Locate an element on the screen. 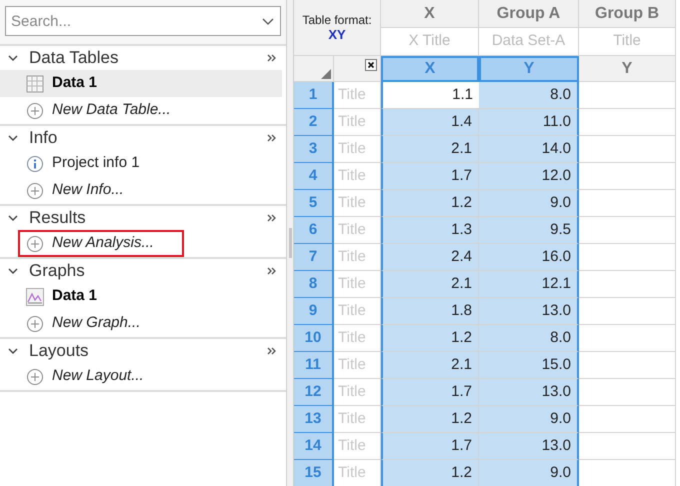 This screenshot has width=680, height=486. data-cell: 1.8 is located at coordinates (430, 311).